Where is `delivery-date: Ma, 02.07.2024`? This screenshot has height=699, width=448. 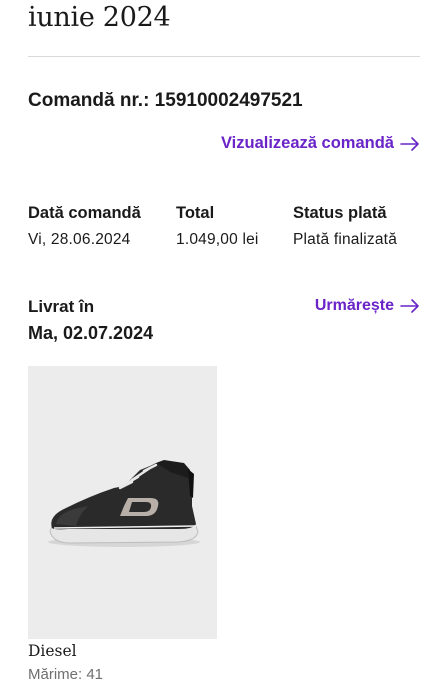 delivery-date: Ma, 02.07.2024 is located at coordinates (91, 333).